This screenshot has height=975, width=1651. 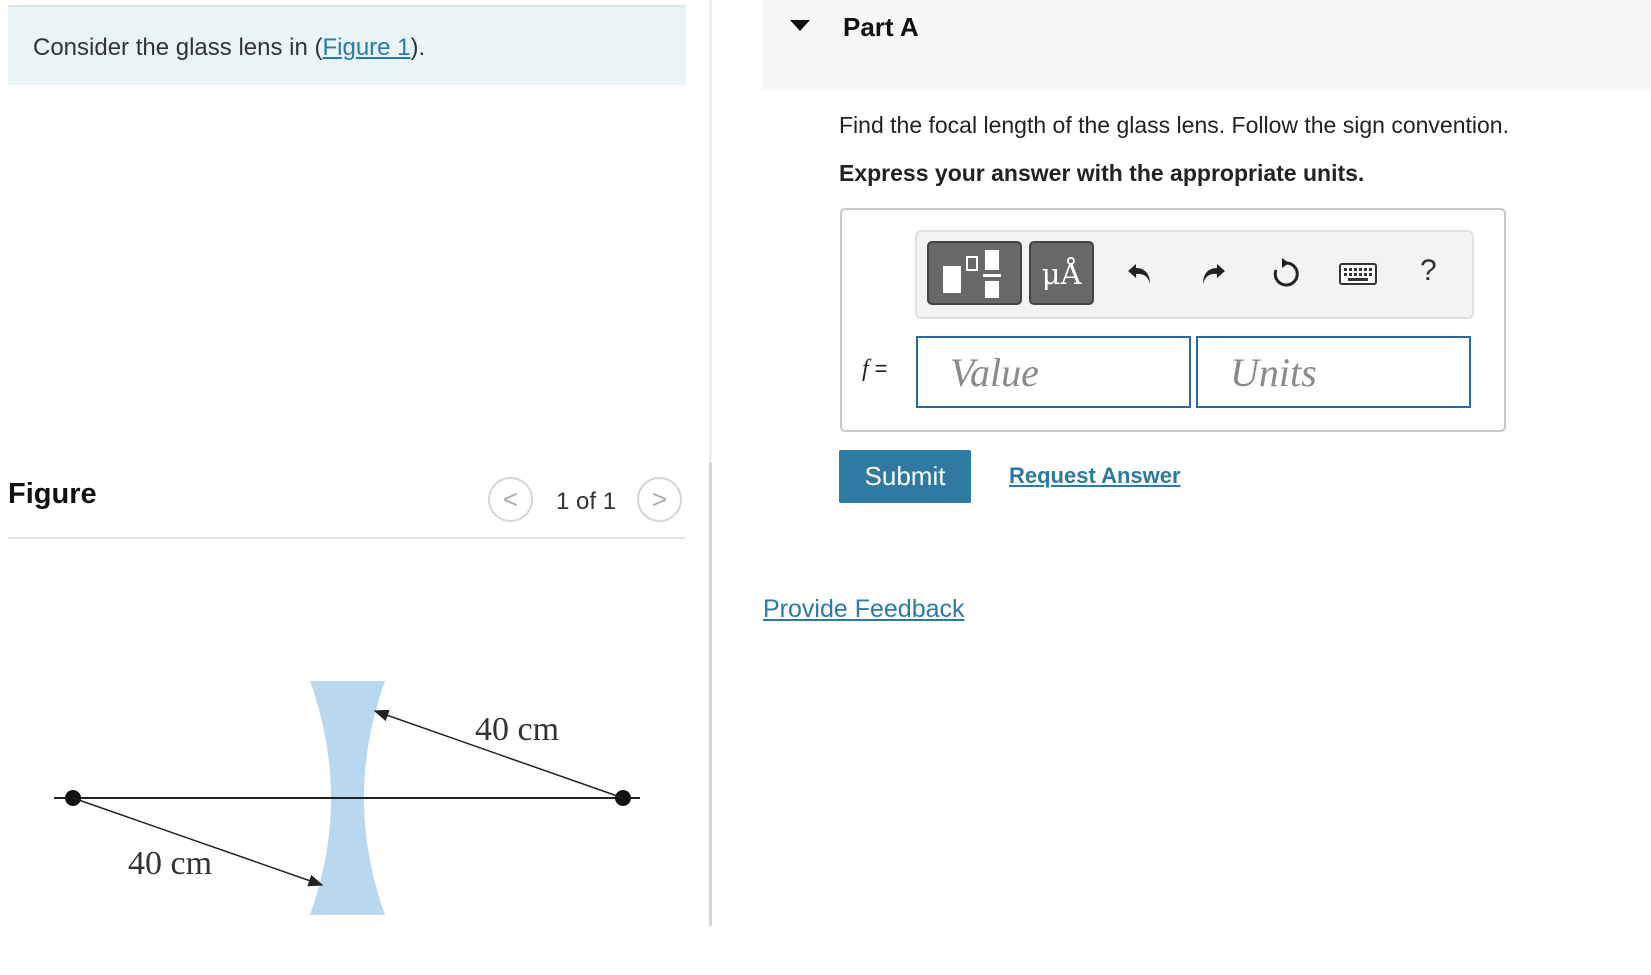 I want to click on upper-distance-label: 40 cm, so click(x=517, y=729).